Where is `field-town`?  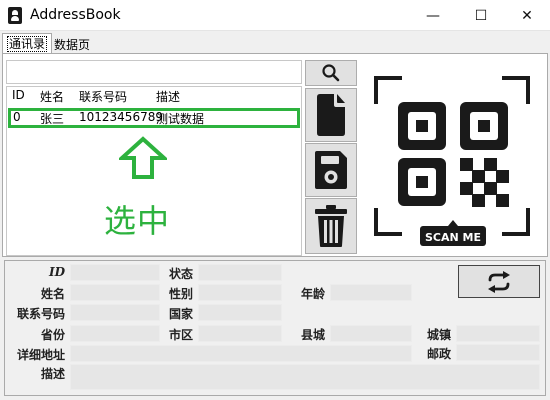
field-town is located at coordinates (498, 333).